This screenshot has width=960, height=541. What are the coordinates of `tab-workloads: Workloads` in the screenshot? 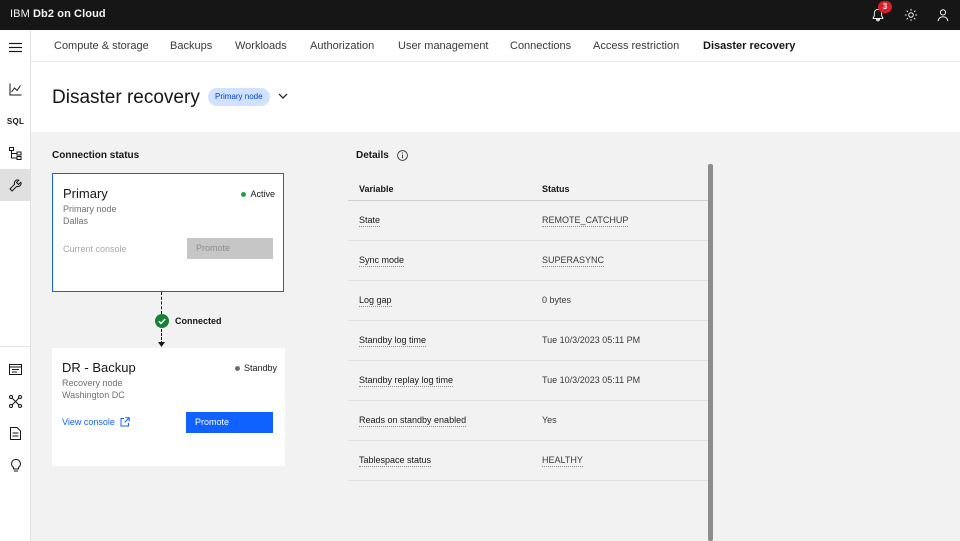 It's located at (261, 46).